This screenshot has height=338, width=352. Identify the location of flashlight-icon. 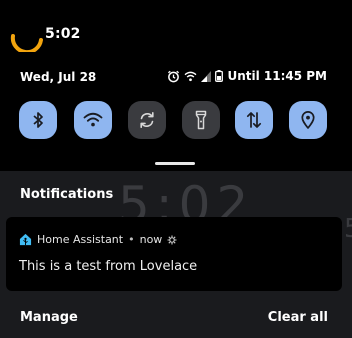
(201, 120).